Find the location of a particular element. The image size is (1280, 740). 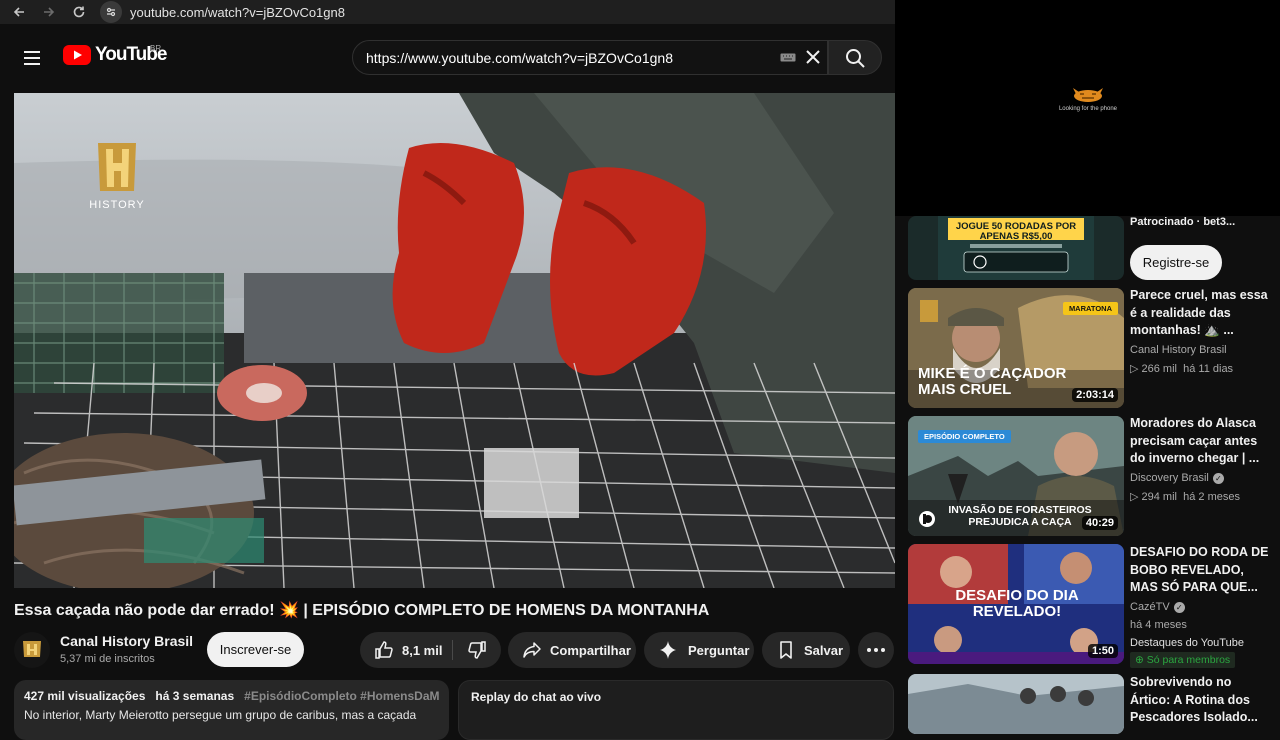

share-button: Compartilhar is located at coordinates (572, 650).